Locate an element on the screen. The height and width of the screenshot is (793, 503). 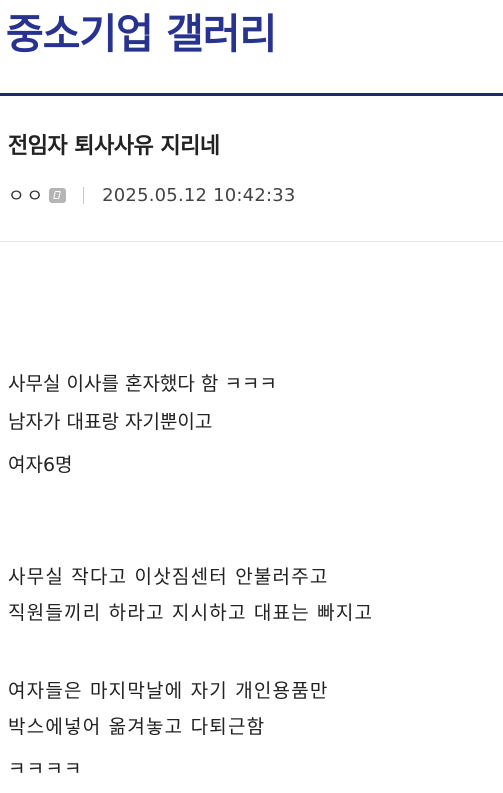
body-line: 사무실 이사를 혼자했다 함 ㅋㅋㅋ is located at coordinates (142, 384).